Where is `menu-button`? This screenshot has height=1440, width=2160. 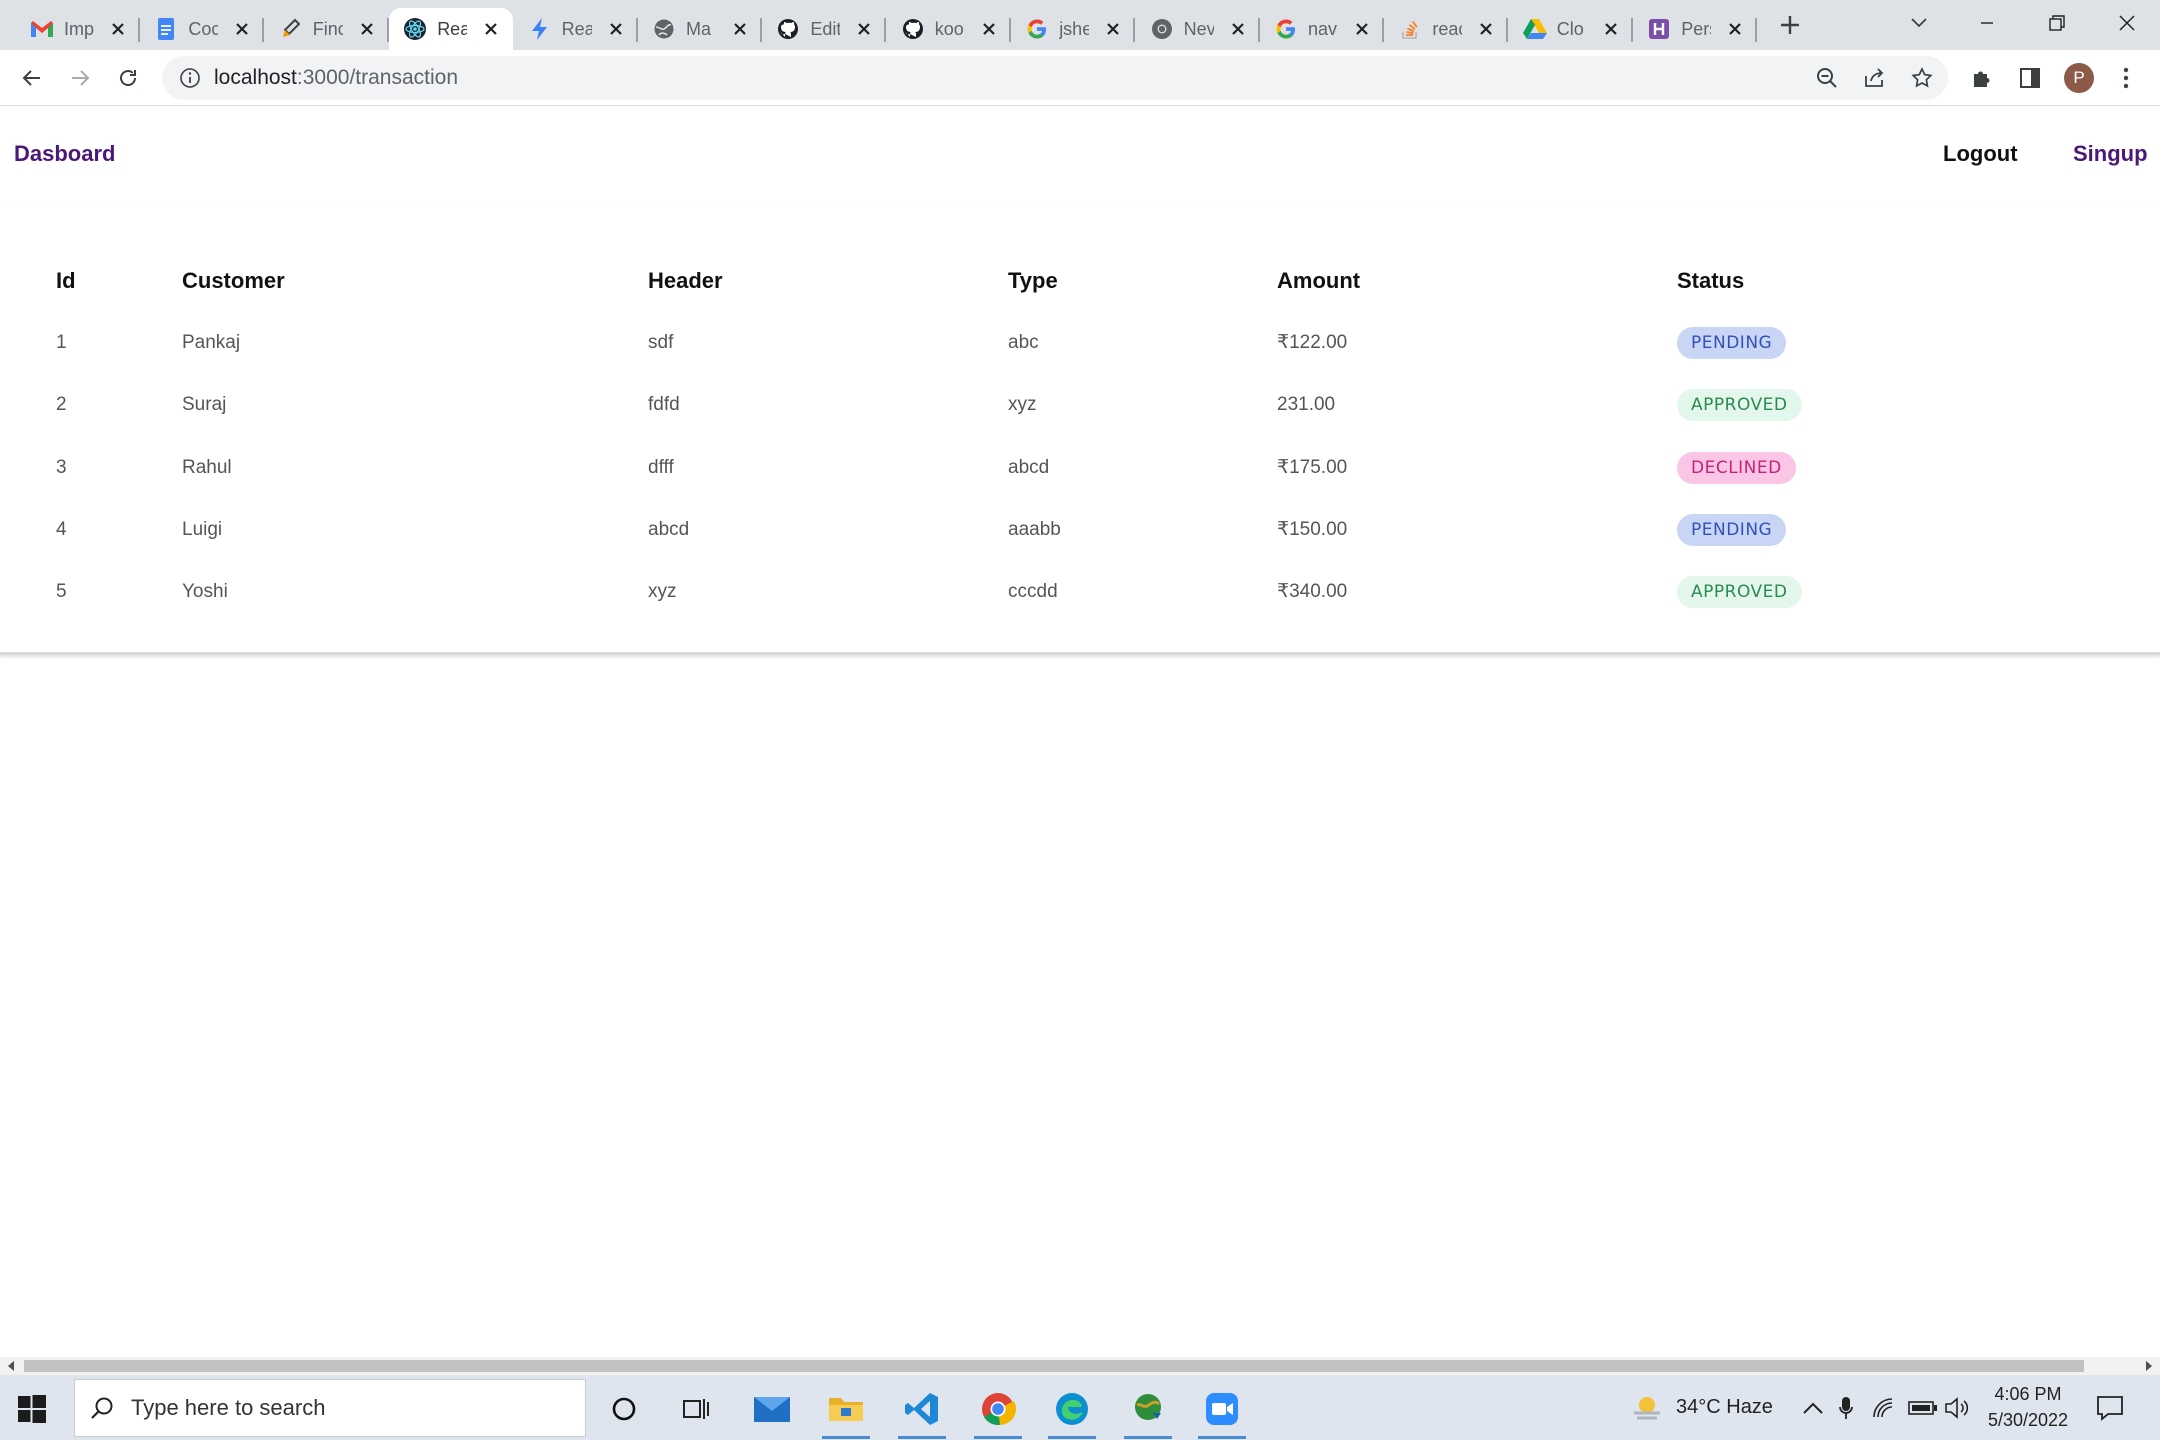 menu-button is located at coordinates (2126, 78).